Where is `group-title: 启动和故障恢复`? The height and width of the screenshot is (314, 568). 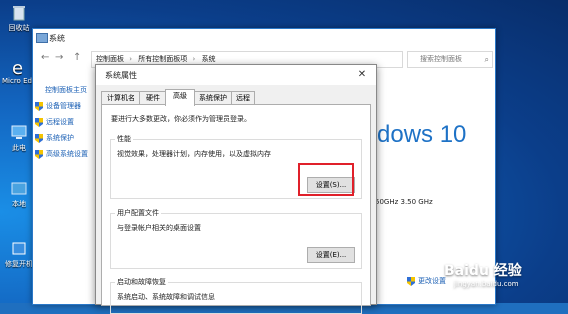 group-title: 启动和故障恢复 is located at coordinates (141, 282).